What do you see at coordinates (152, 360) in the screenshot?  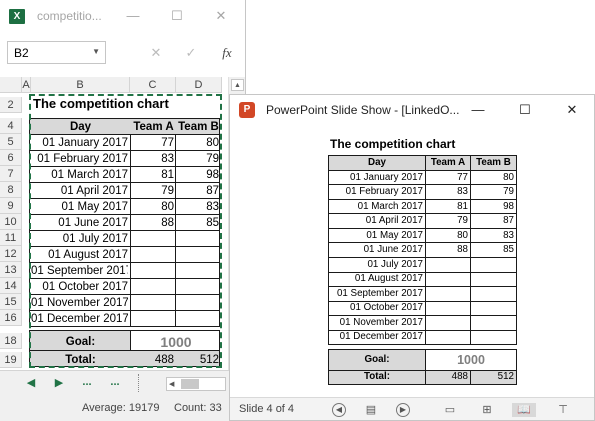 I see `excel-total-team-a: 488` at bounding box center [152, 360].